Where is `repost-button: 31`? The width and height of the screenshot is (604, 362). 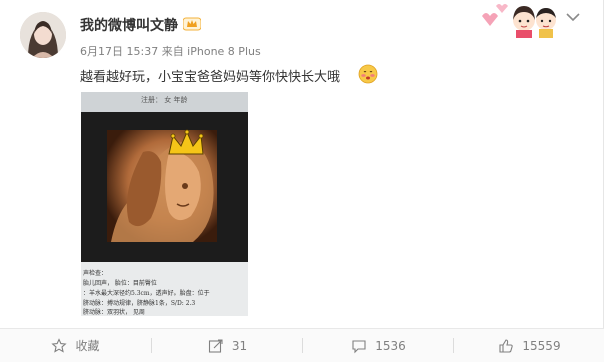 repost-button: 31 is located at coordinates (227, 345).